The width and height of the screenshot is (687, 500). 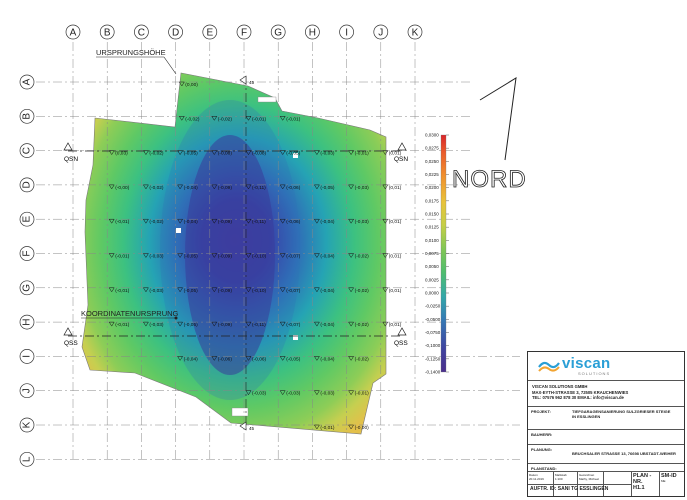 I want to click on grid-row-label: C, so click(x=27, y=150).